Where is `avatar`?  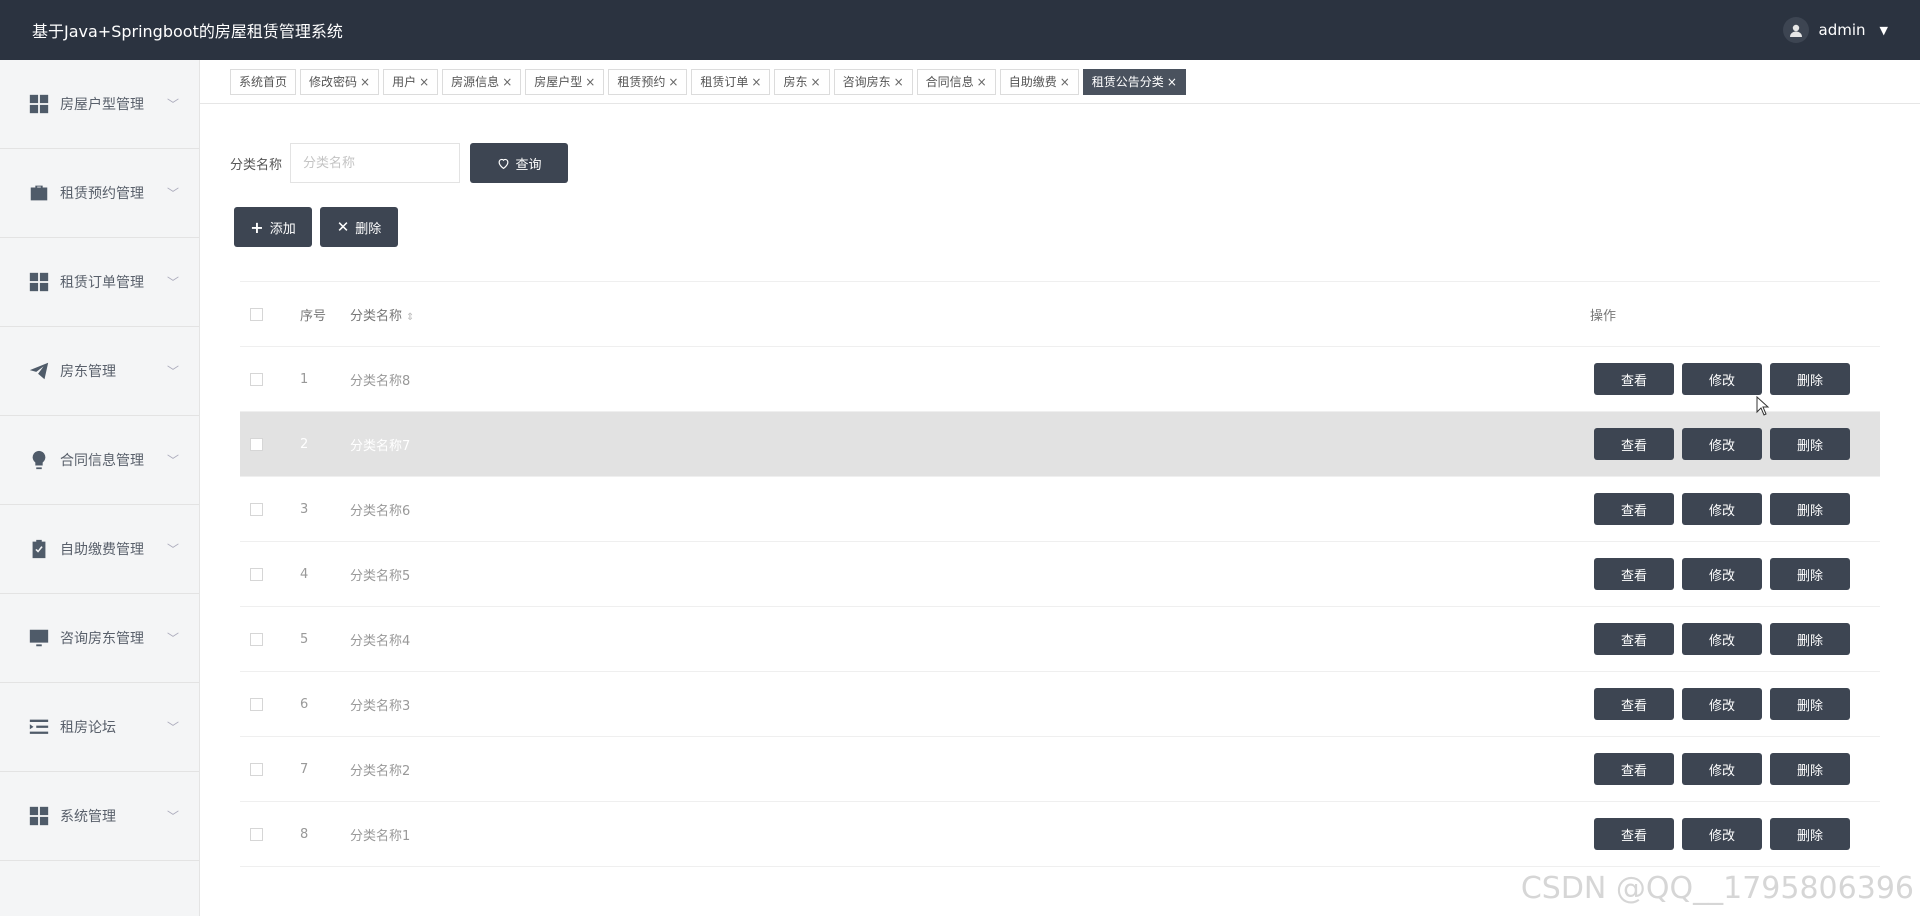 avatar is located at coordinates (1795, 30).